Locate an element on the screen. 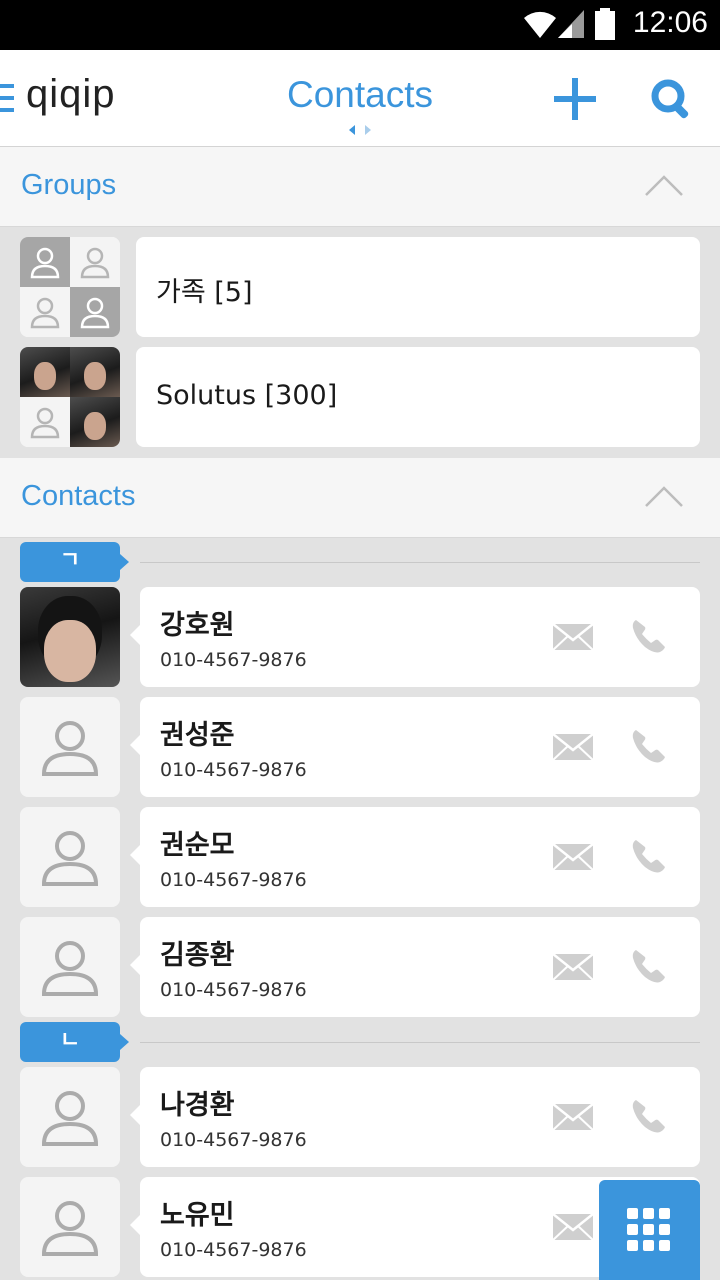 The image size is (720, 1280). contact-row: 권성준 010-4567-9876 is located at coordinates (360, 747).